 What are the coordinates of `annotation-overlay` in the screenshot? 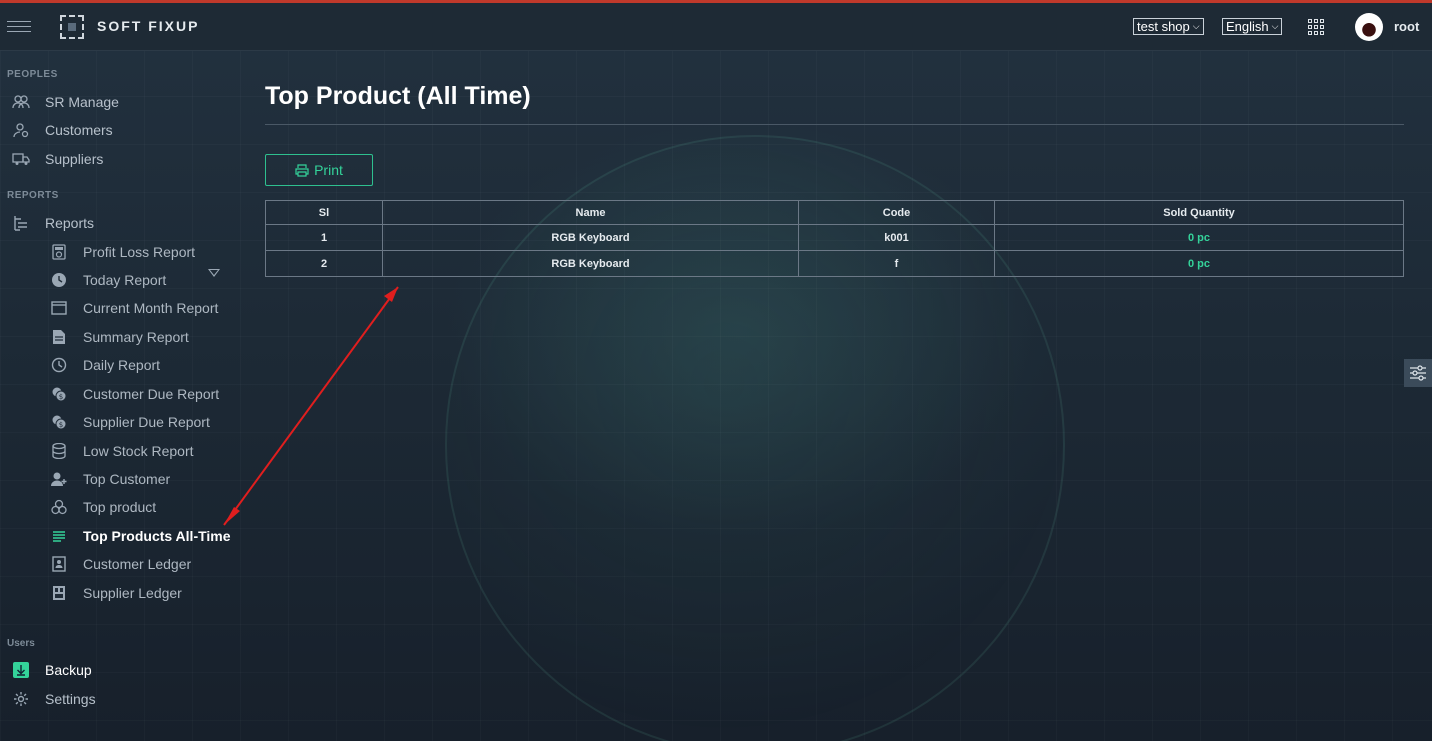 It's located at (311, 406).